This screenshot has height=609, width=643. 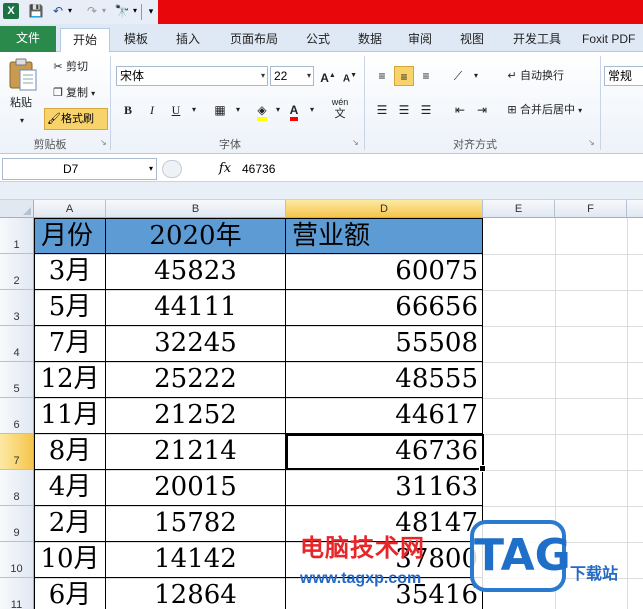 What do you see at coordinates (72, 93) in the screenshot?
I see `copy-button: ❐ 复制 ▾` at bounding box center [72, 93].